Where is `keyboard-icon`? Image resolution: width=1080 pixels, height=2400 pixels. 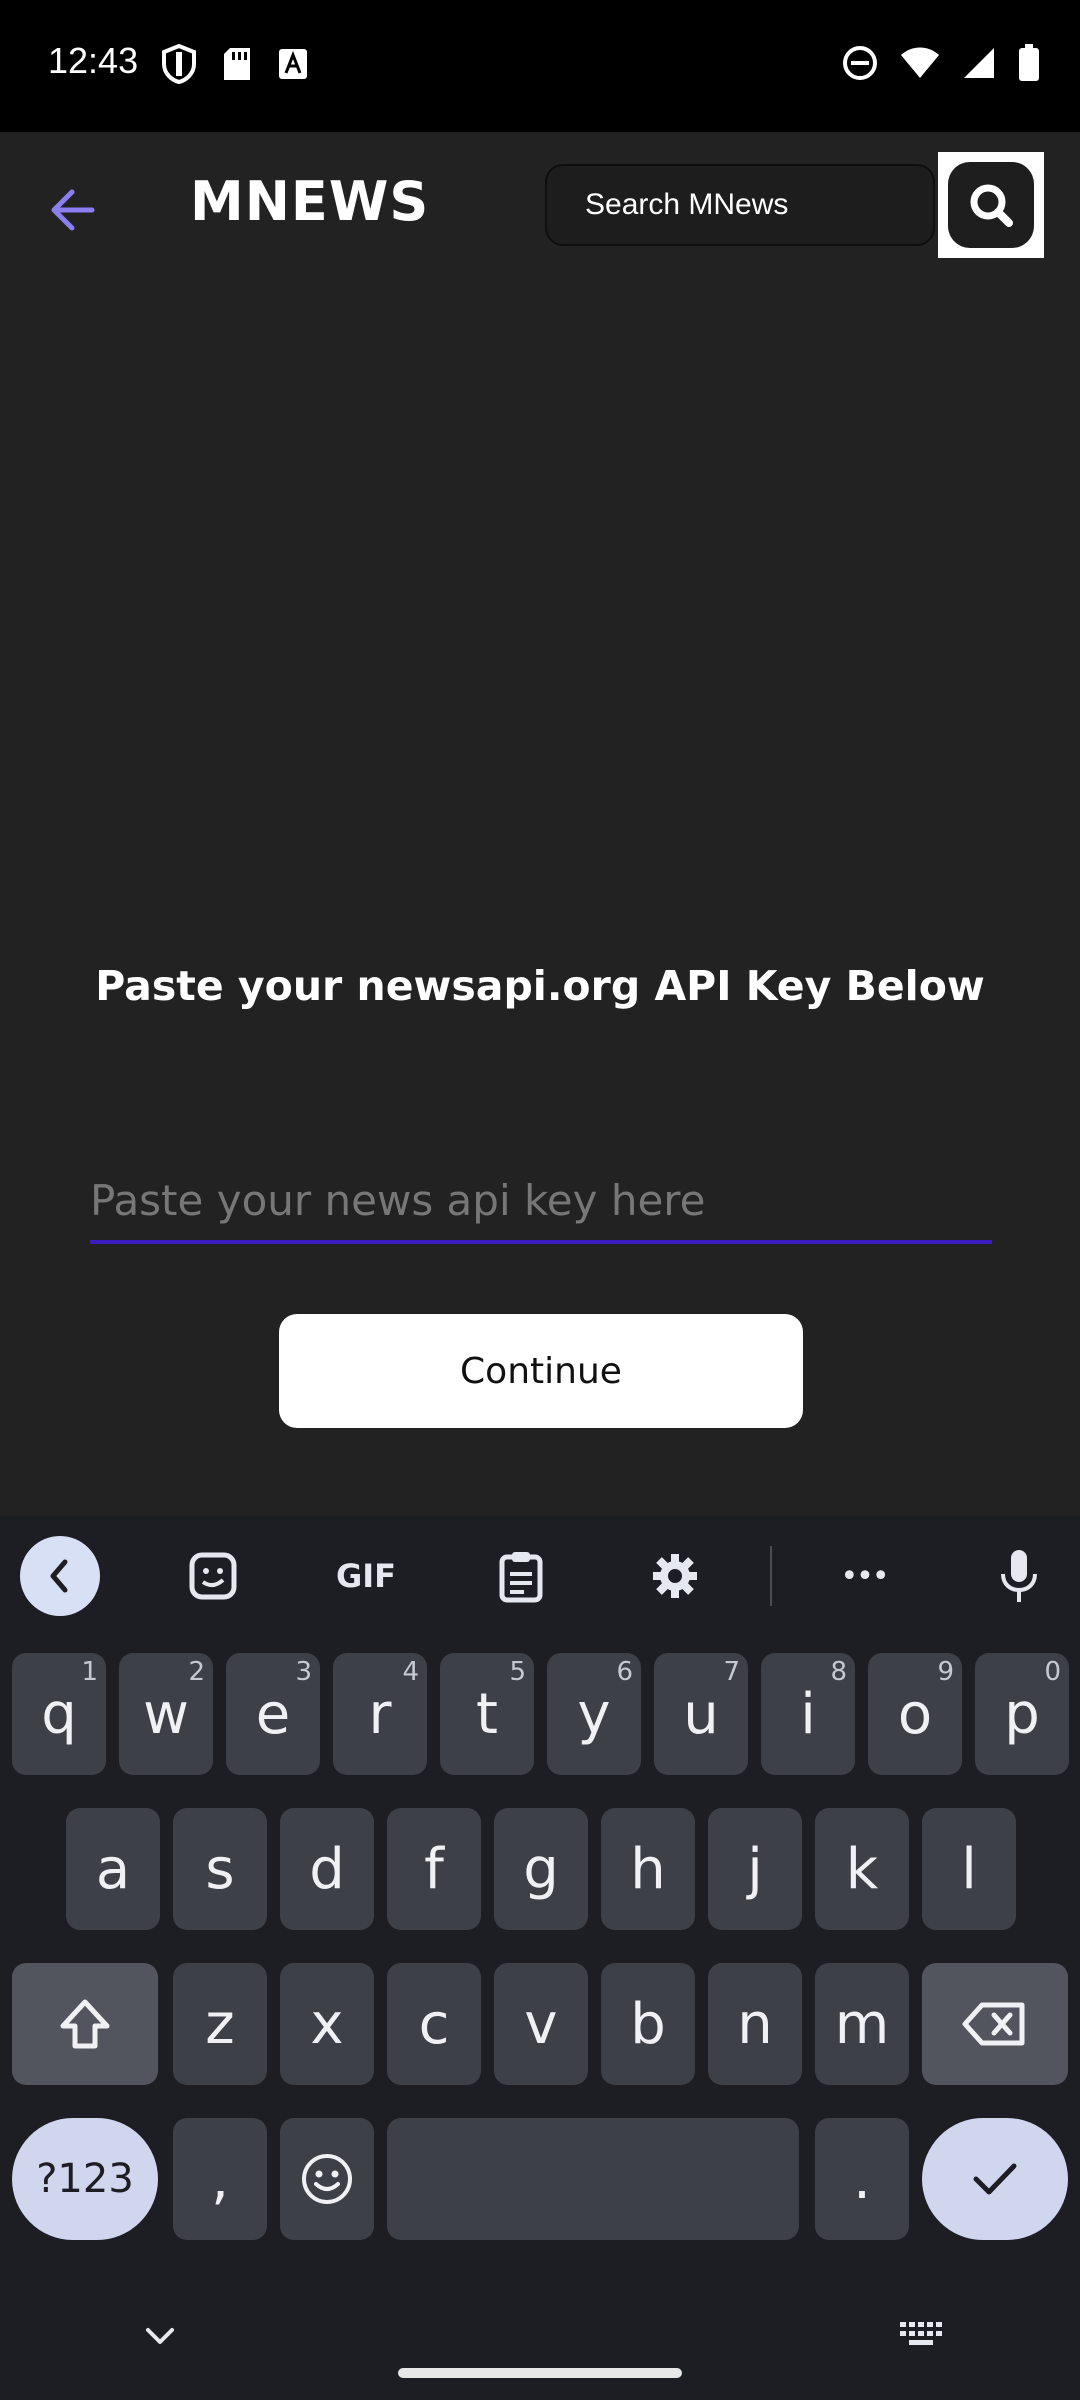 keyboard-icon is located at coordinates (921, 2333).